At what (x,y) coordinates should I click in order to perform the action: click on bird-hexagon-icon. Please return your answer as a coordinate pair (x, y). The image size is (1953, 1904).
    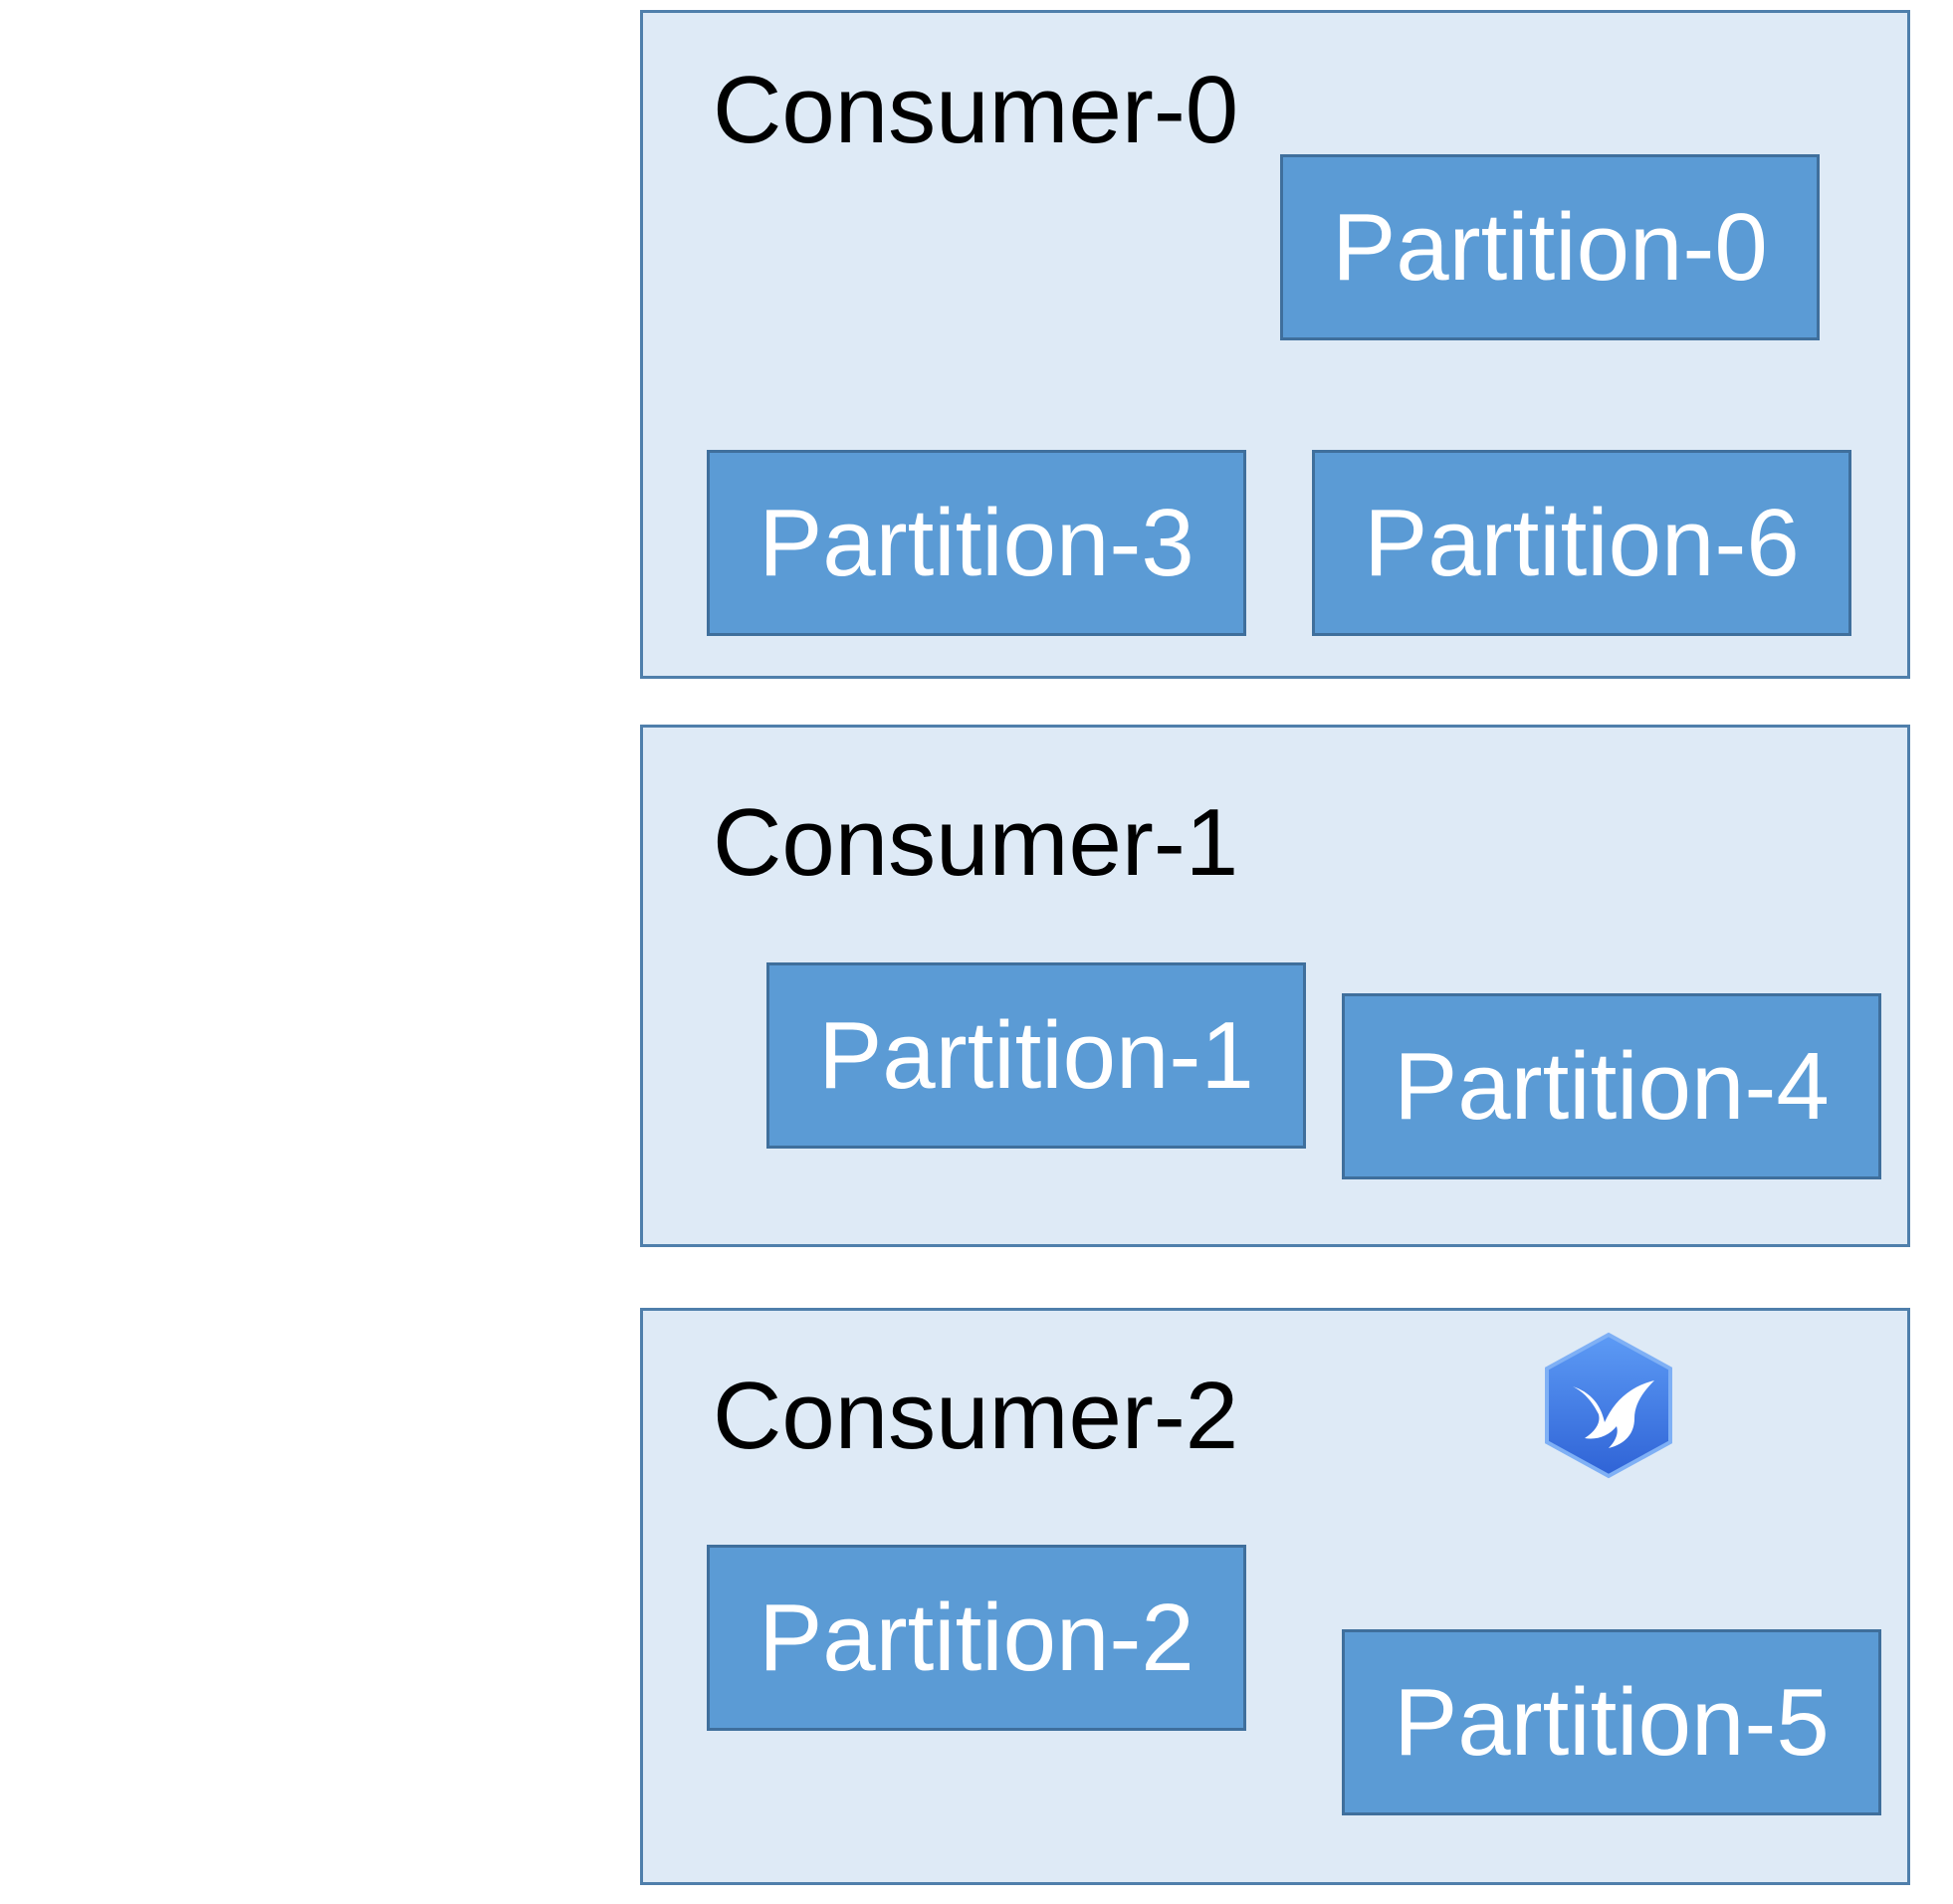
    Looking at the image, I should click on (1609, 1405).